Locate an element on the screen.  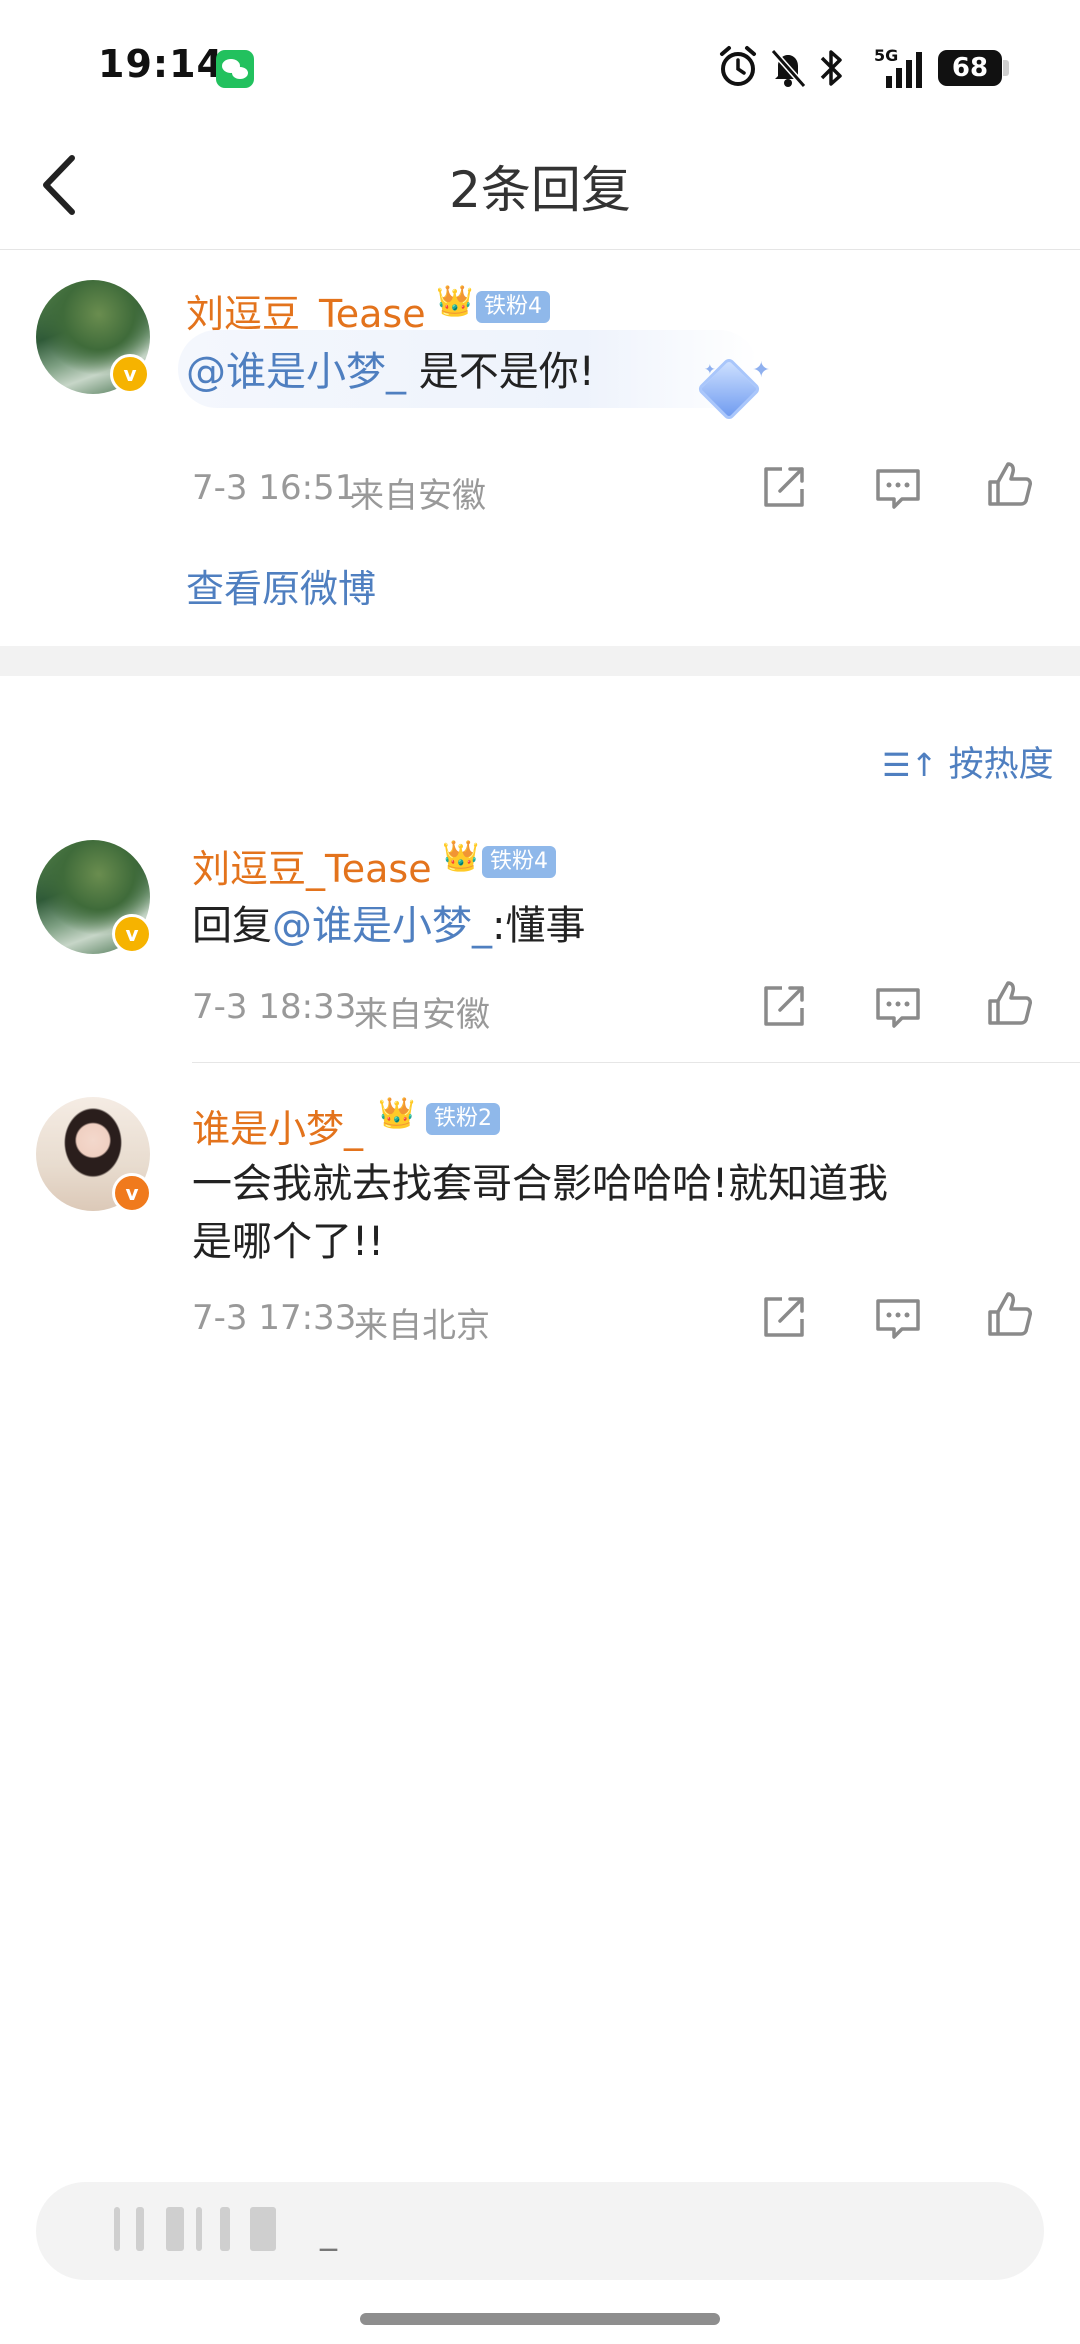
reply-input is located at coordinates (540, 2231).